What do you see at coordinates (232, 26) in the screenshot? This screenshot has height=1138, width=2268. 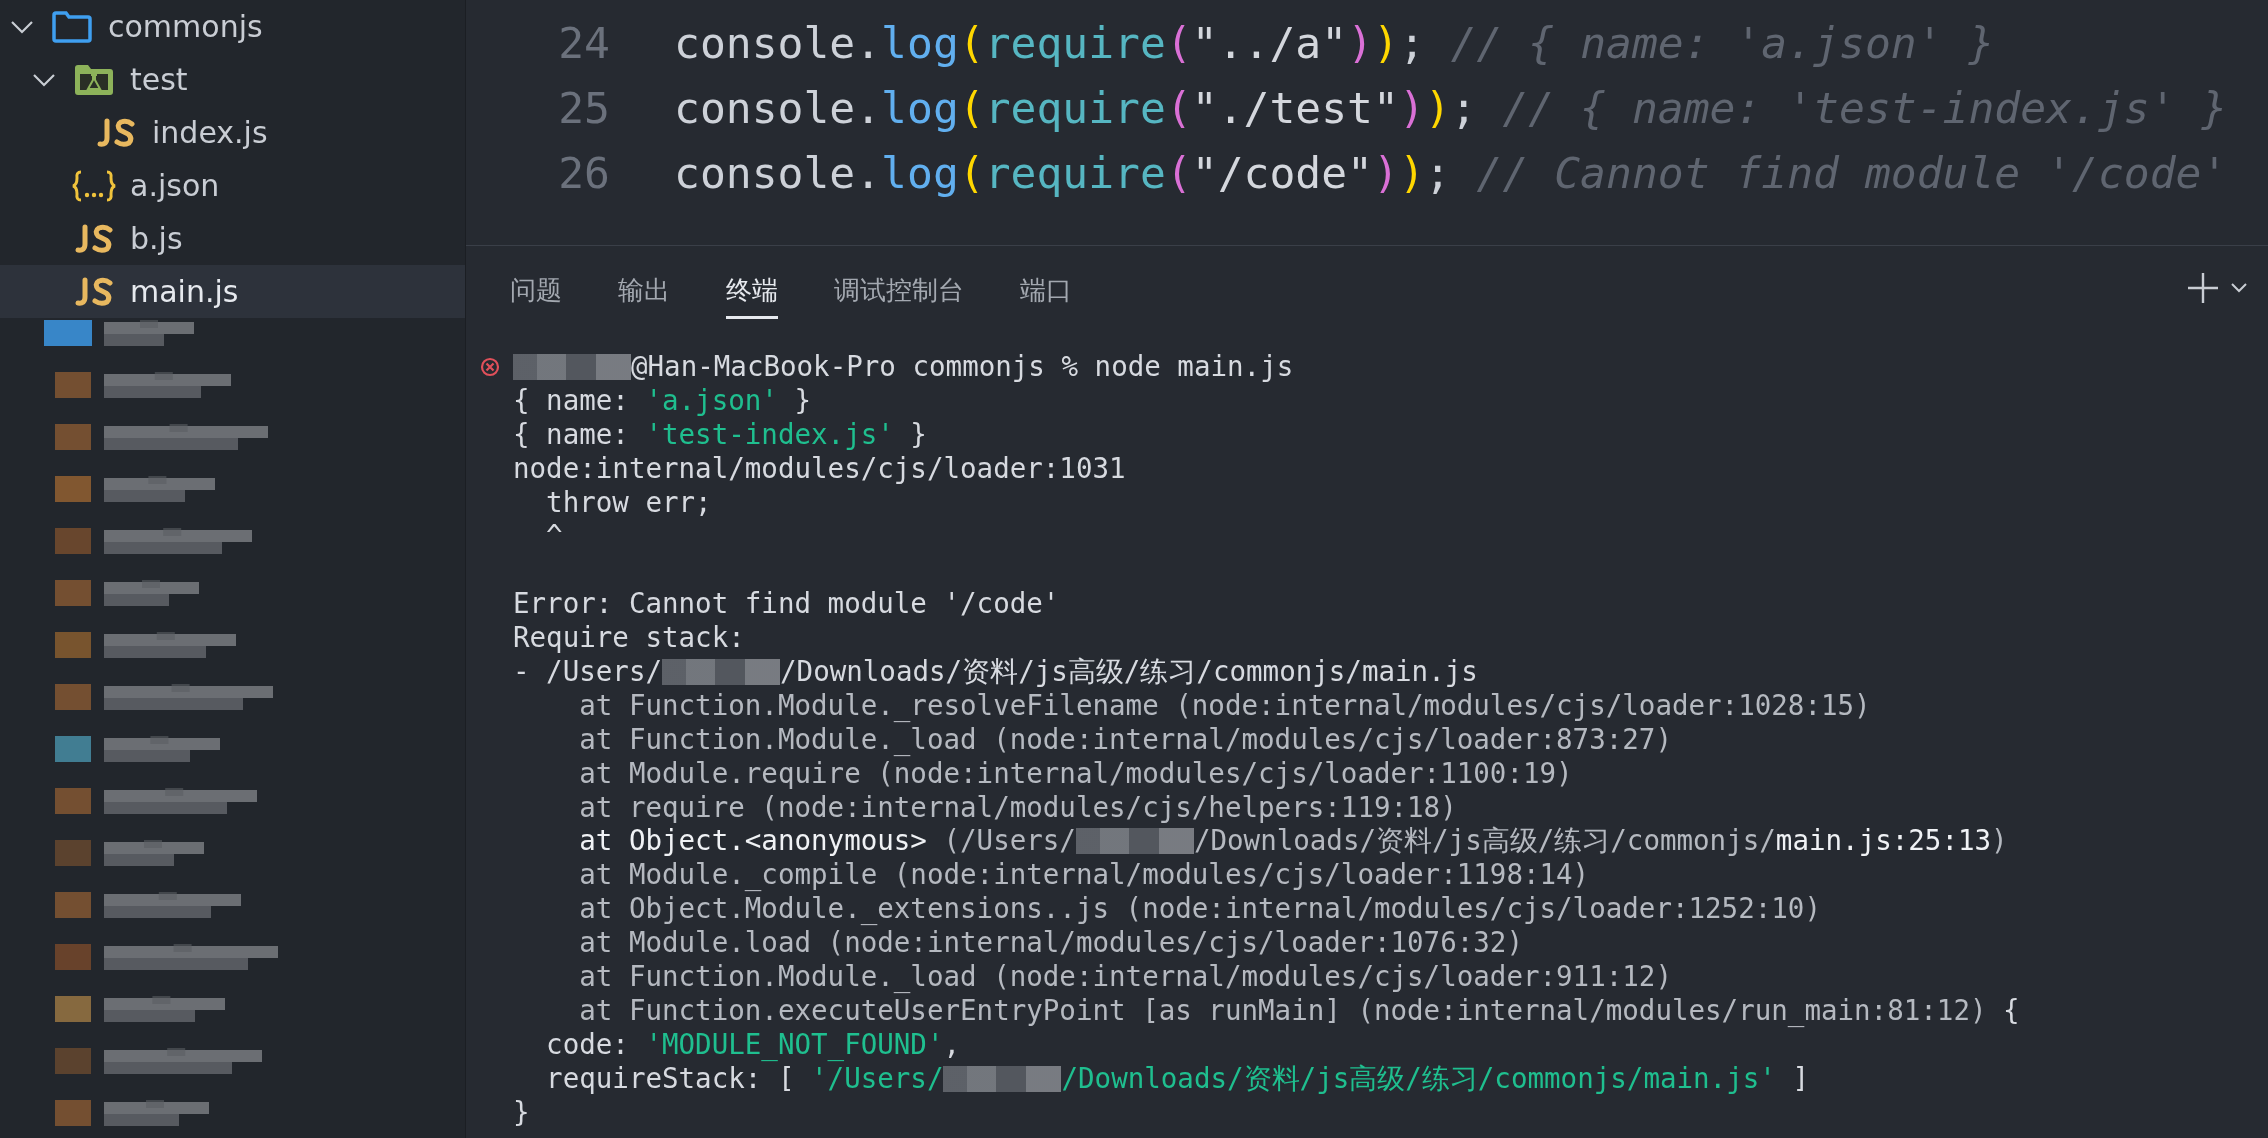 I see `tree-item: commonjs` at bounding box center [232, 26].